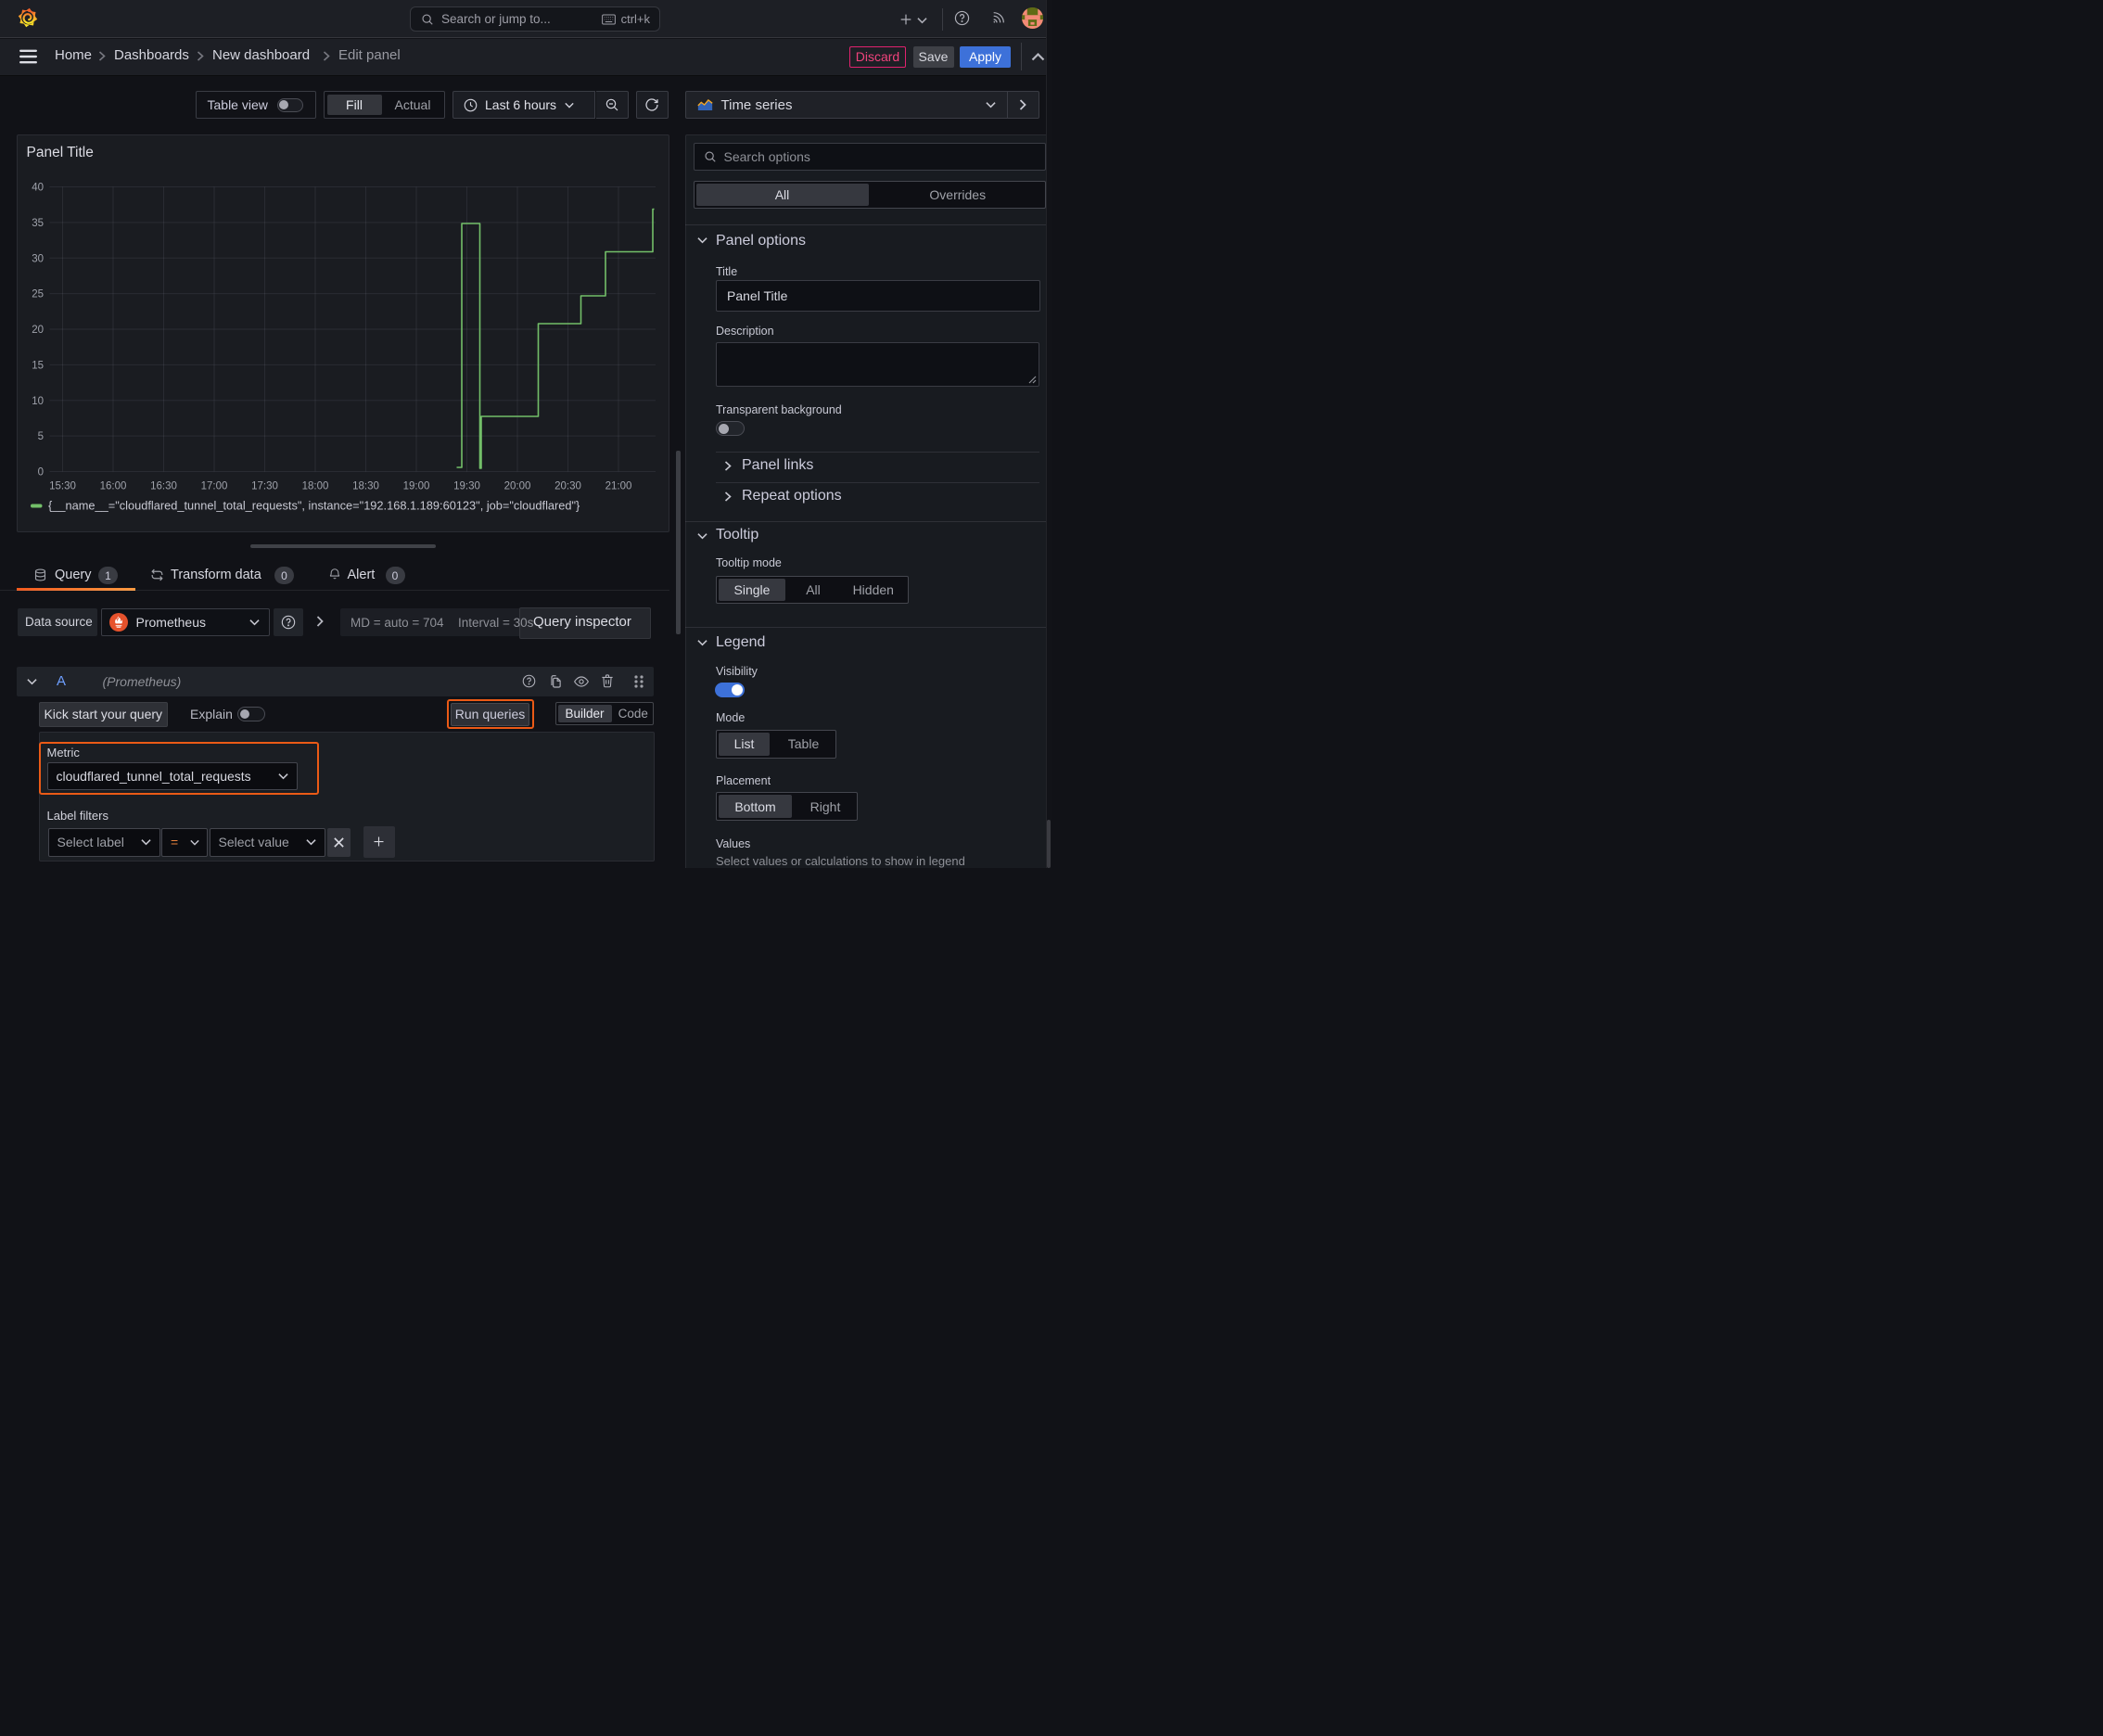 The image size is (2103, 1736). What do you see at coordinates (567, 487) in the screenshot?
I see `svg-text: 20:30` at bounding box center [567, 487].